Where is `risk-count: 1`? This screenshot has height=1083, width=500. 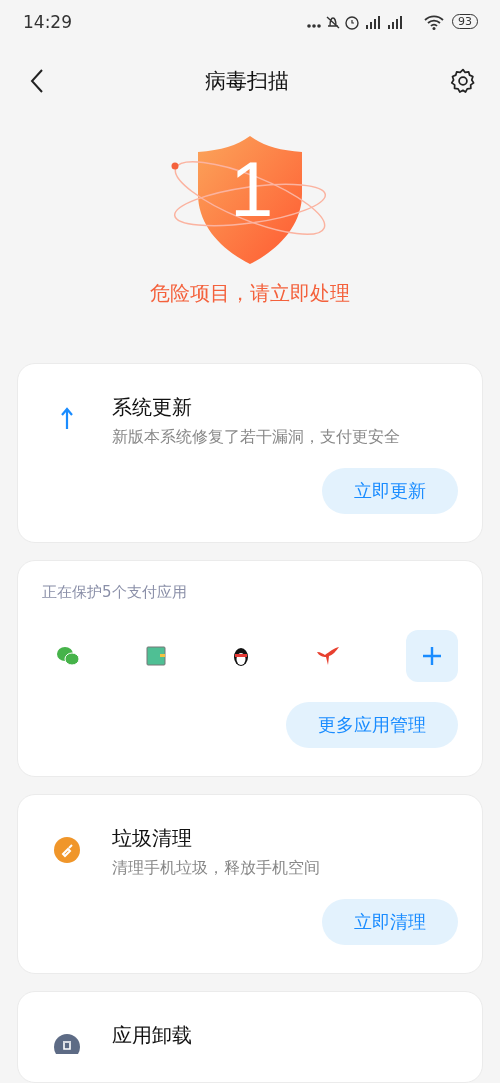 risk-count: 1 is located at coordinates (250, 190).